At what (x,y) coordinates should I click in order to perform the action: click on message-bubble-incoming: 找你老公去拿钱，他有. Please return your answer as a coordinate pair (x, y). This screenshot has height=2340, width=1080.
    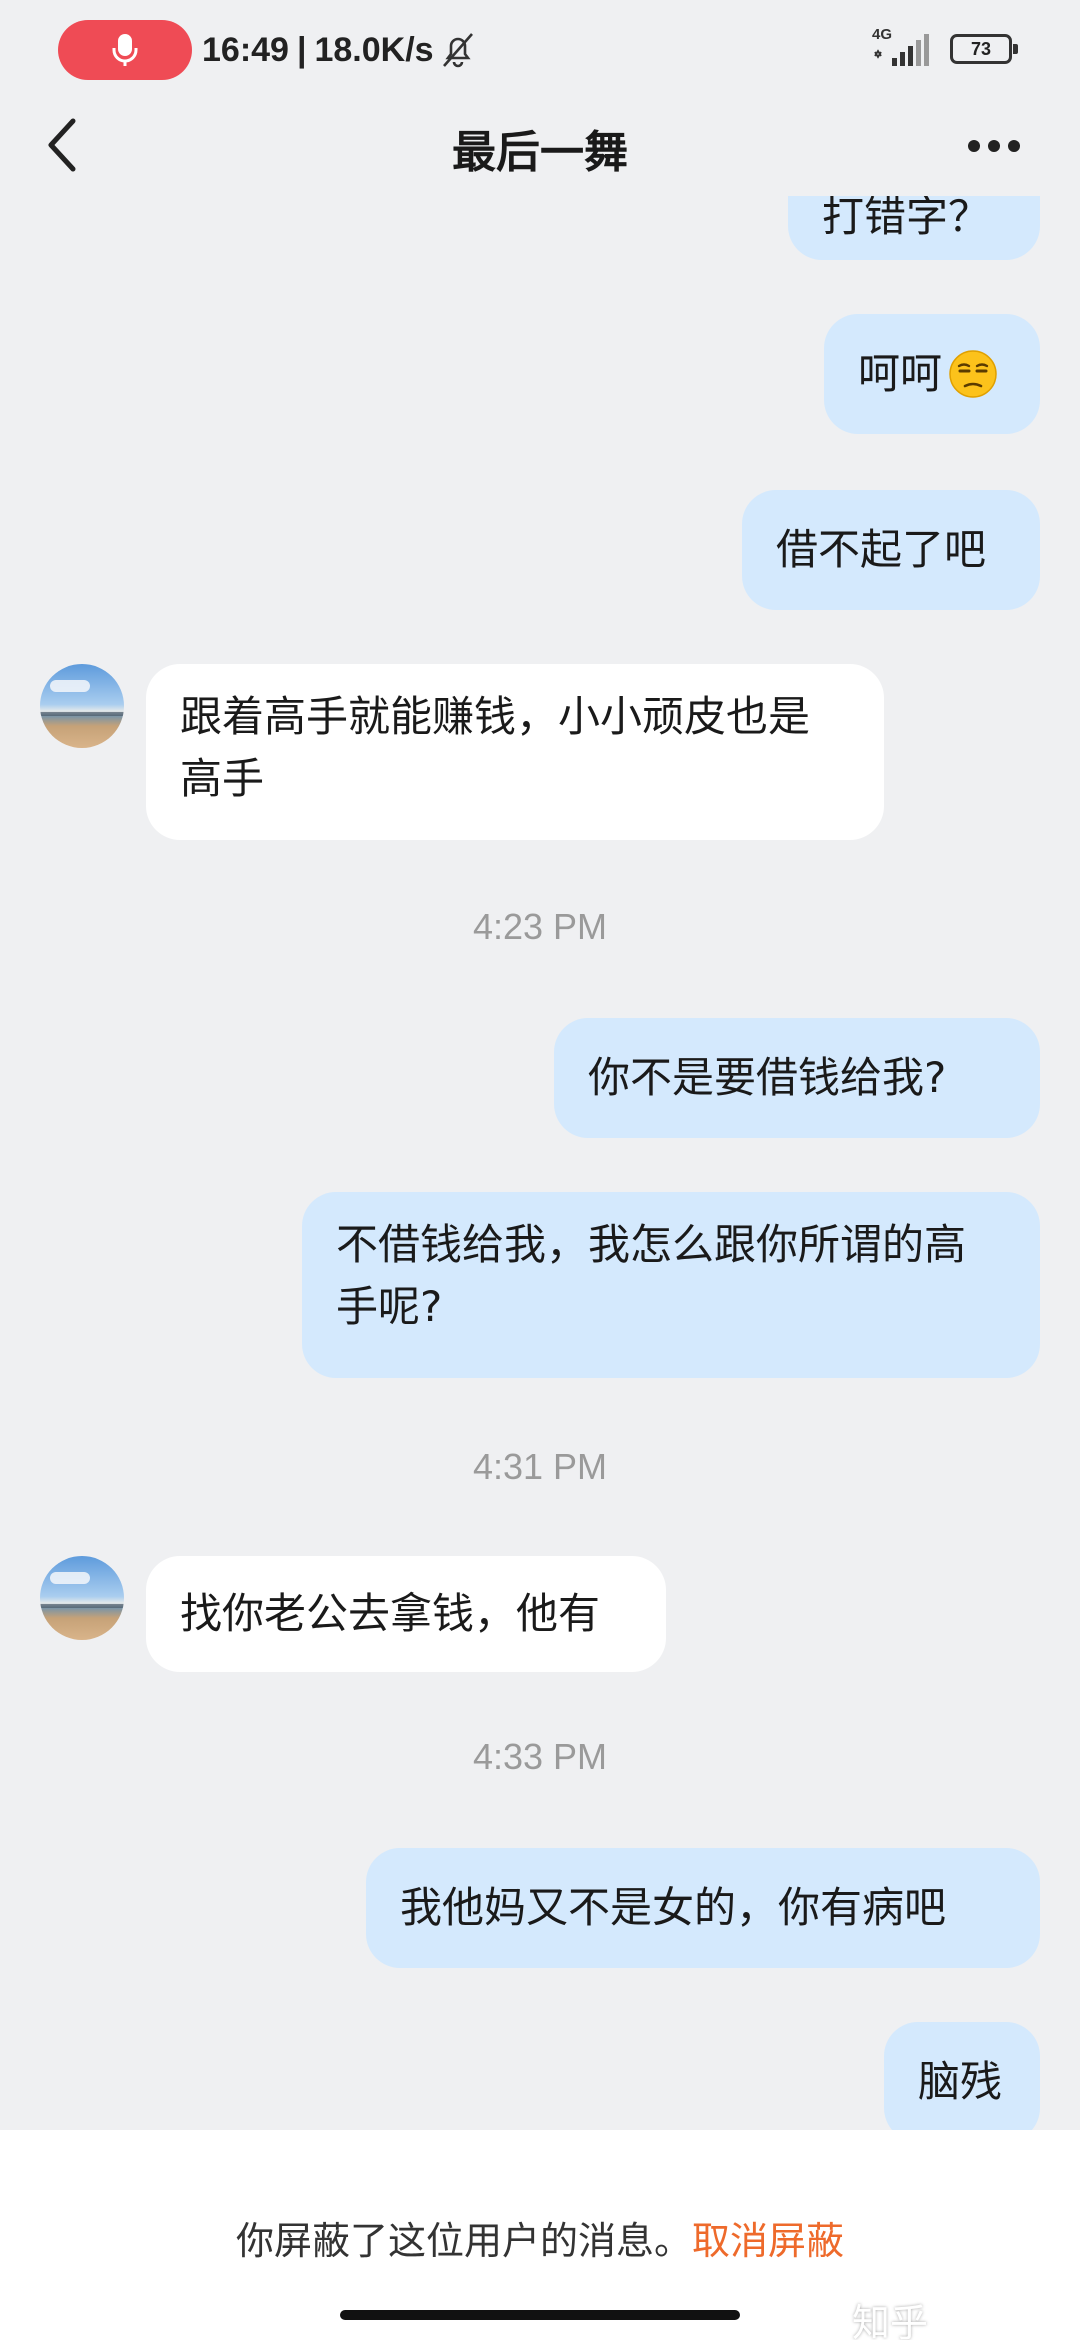
    Looking at the image, I should click on (406, 1614).